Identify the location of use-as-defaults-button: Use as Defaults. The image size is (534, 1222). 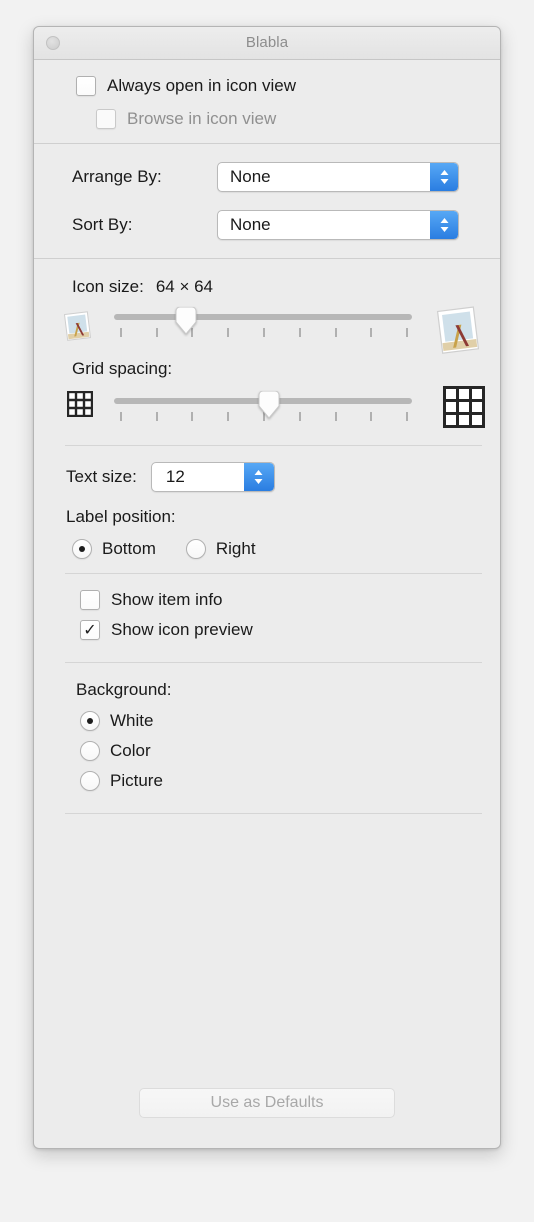
(267, 1103).